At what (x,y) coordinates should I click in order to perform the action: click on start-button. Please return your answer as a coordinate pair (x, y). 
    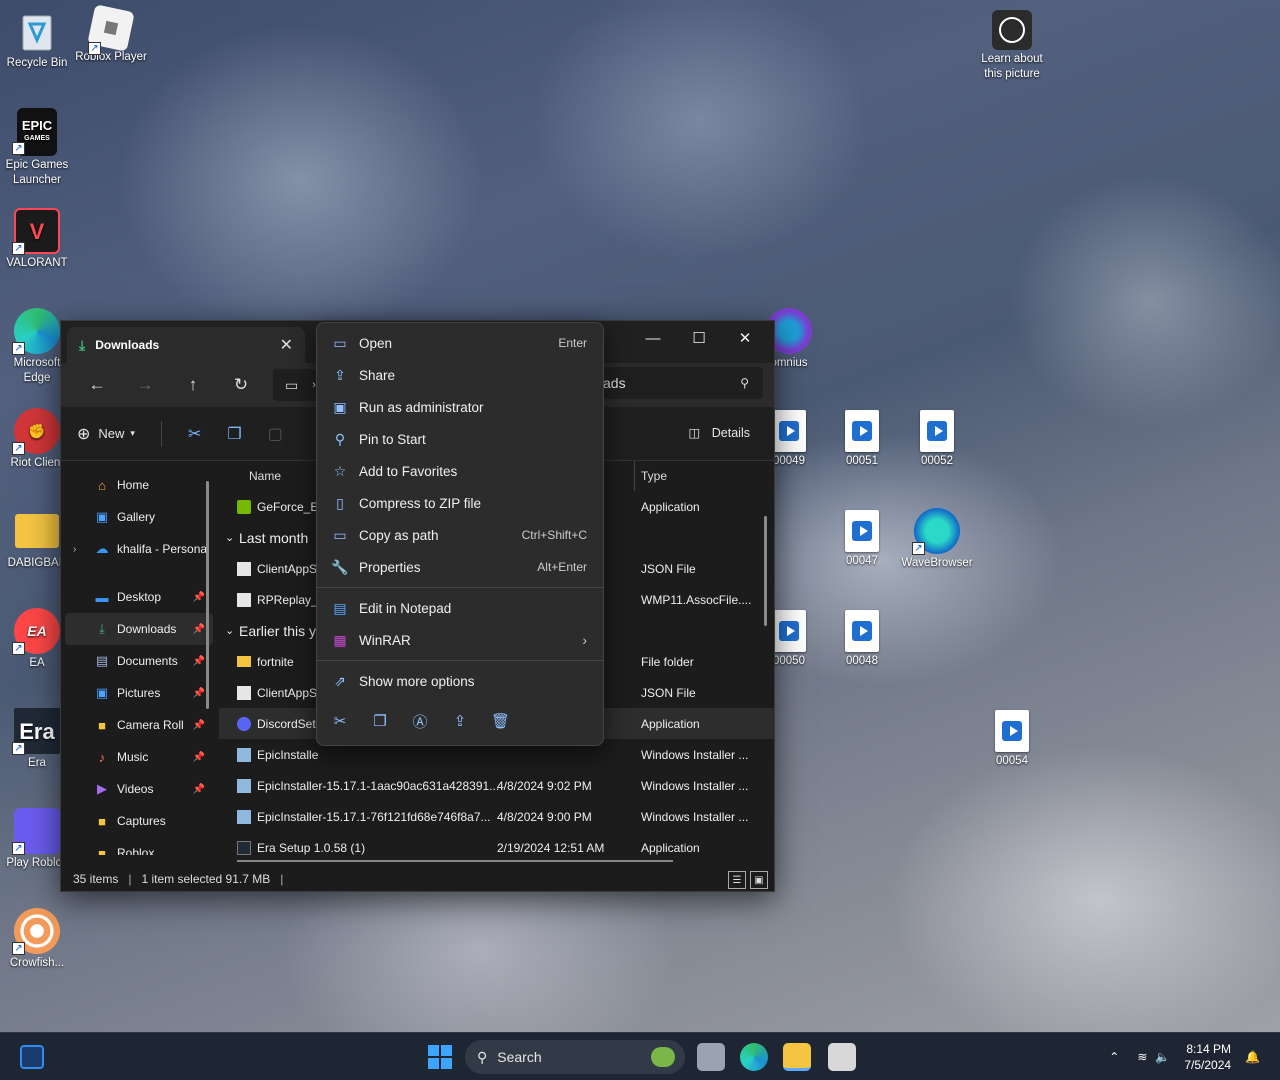
    Looking at the image, I should click on (440, 1057).